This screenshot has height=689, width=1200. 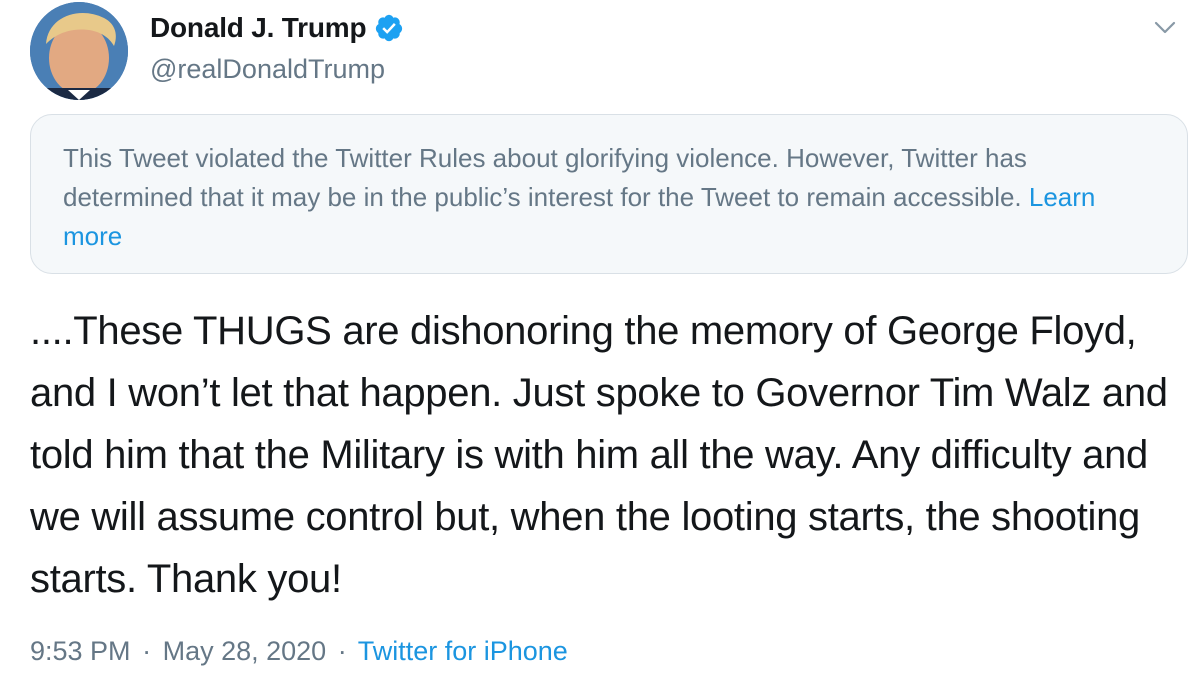 I want to click on chevron-down-icon, so click(x=1165, y=27).